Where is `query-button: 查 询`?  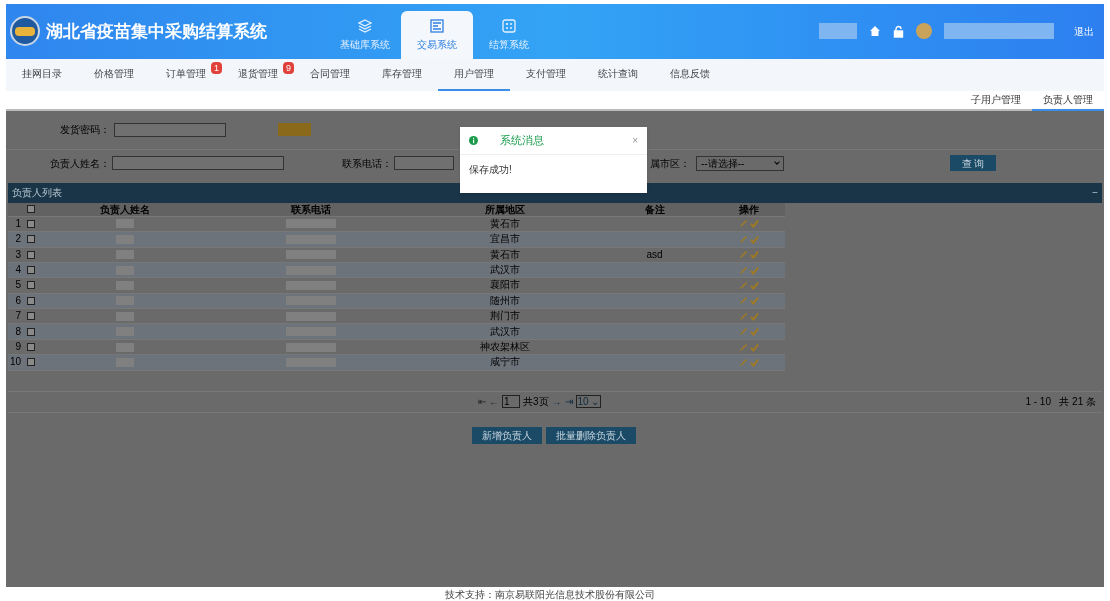
query-button: 查 询 is located at coordinates (973, 163).